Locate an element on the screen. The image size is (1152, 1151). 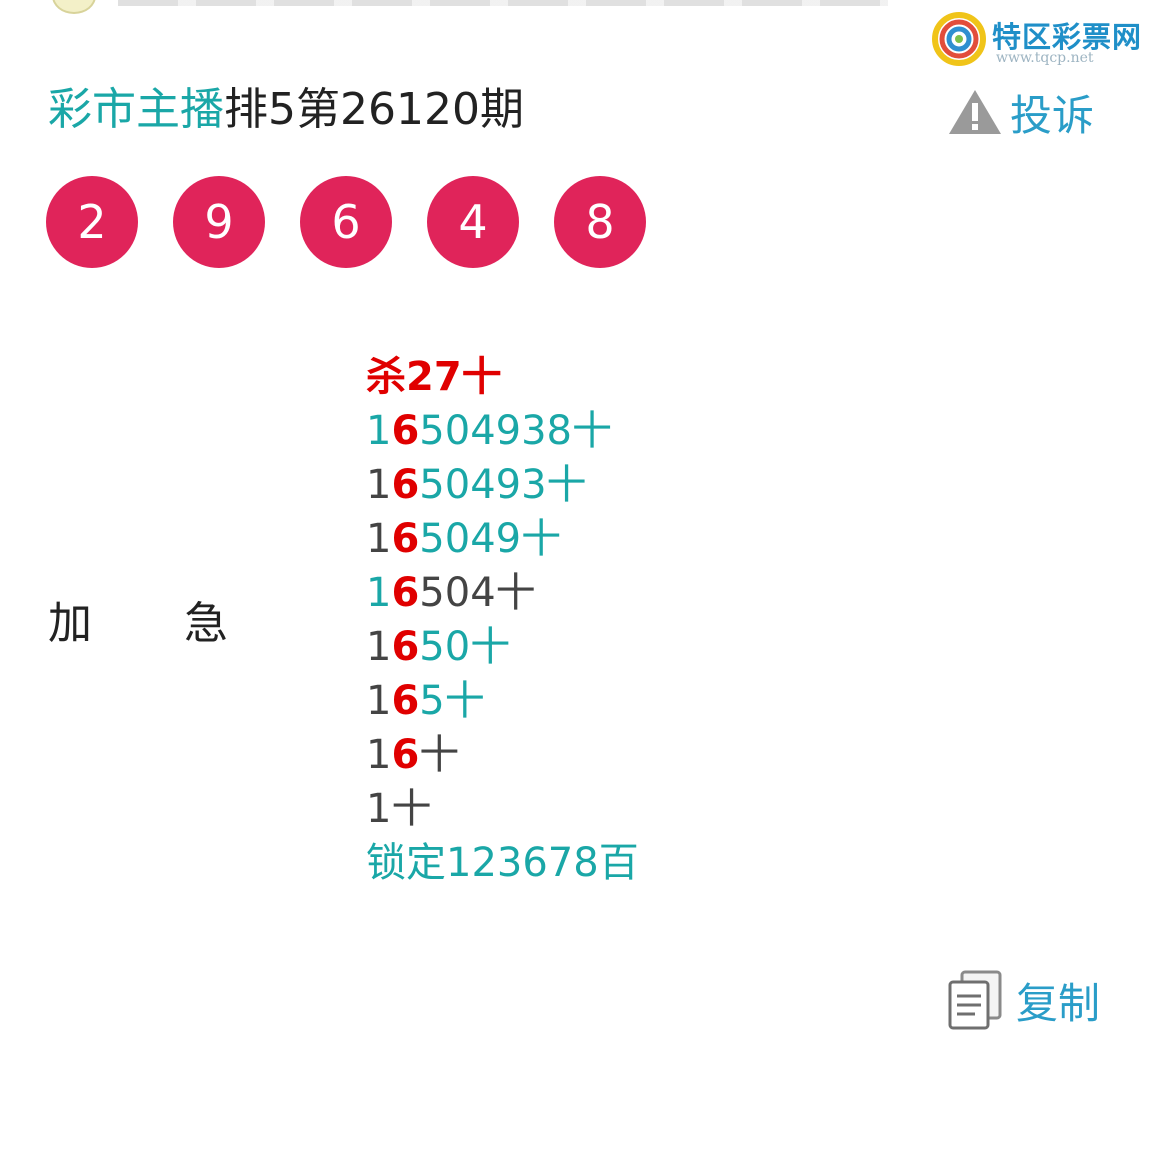
copy-document-icon is located at coordinates (975, 1000).